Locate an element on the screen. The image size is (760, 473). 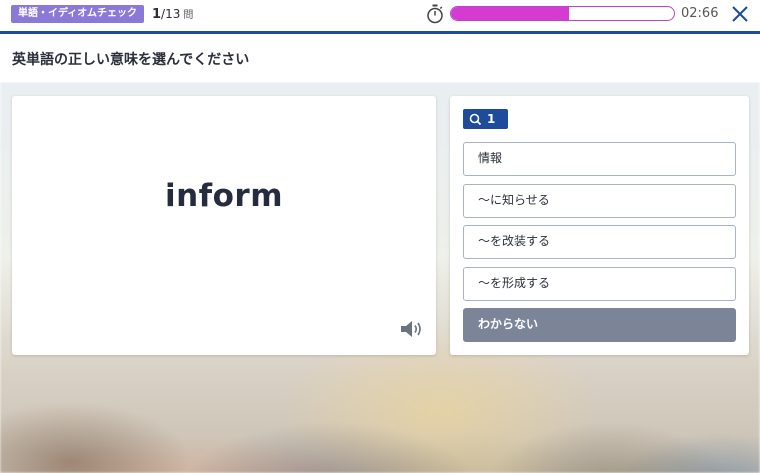
total-questions: /13 is located at coordinates (171, 14).